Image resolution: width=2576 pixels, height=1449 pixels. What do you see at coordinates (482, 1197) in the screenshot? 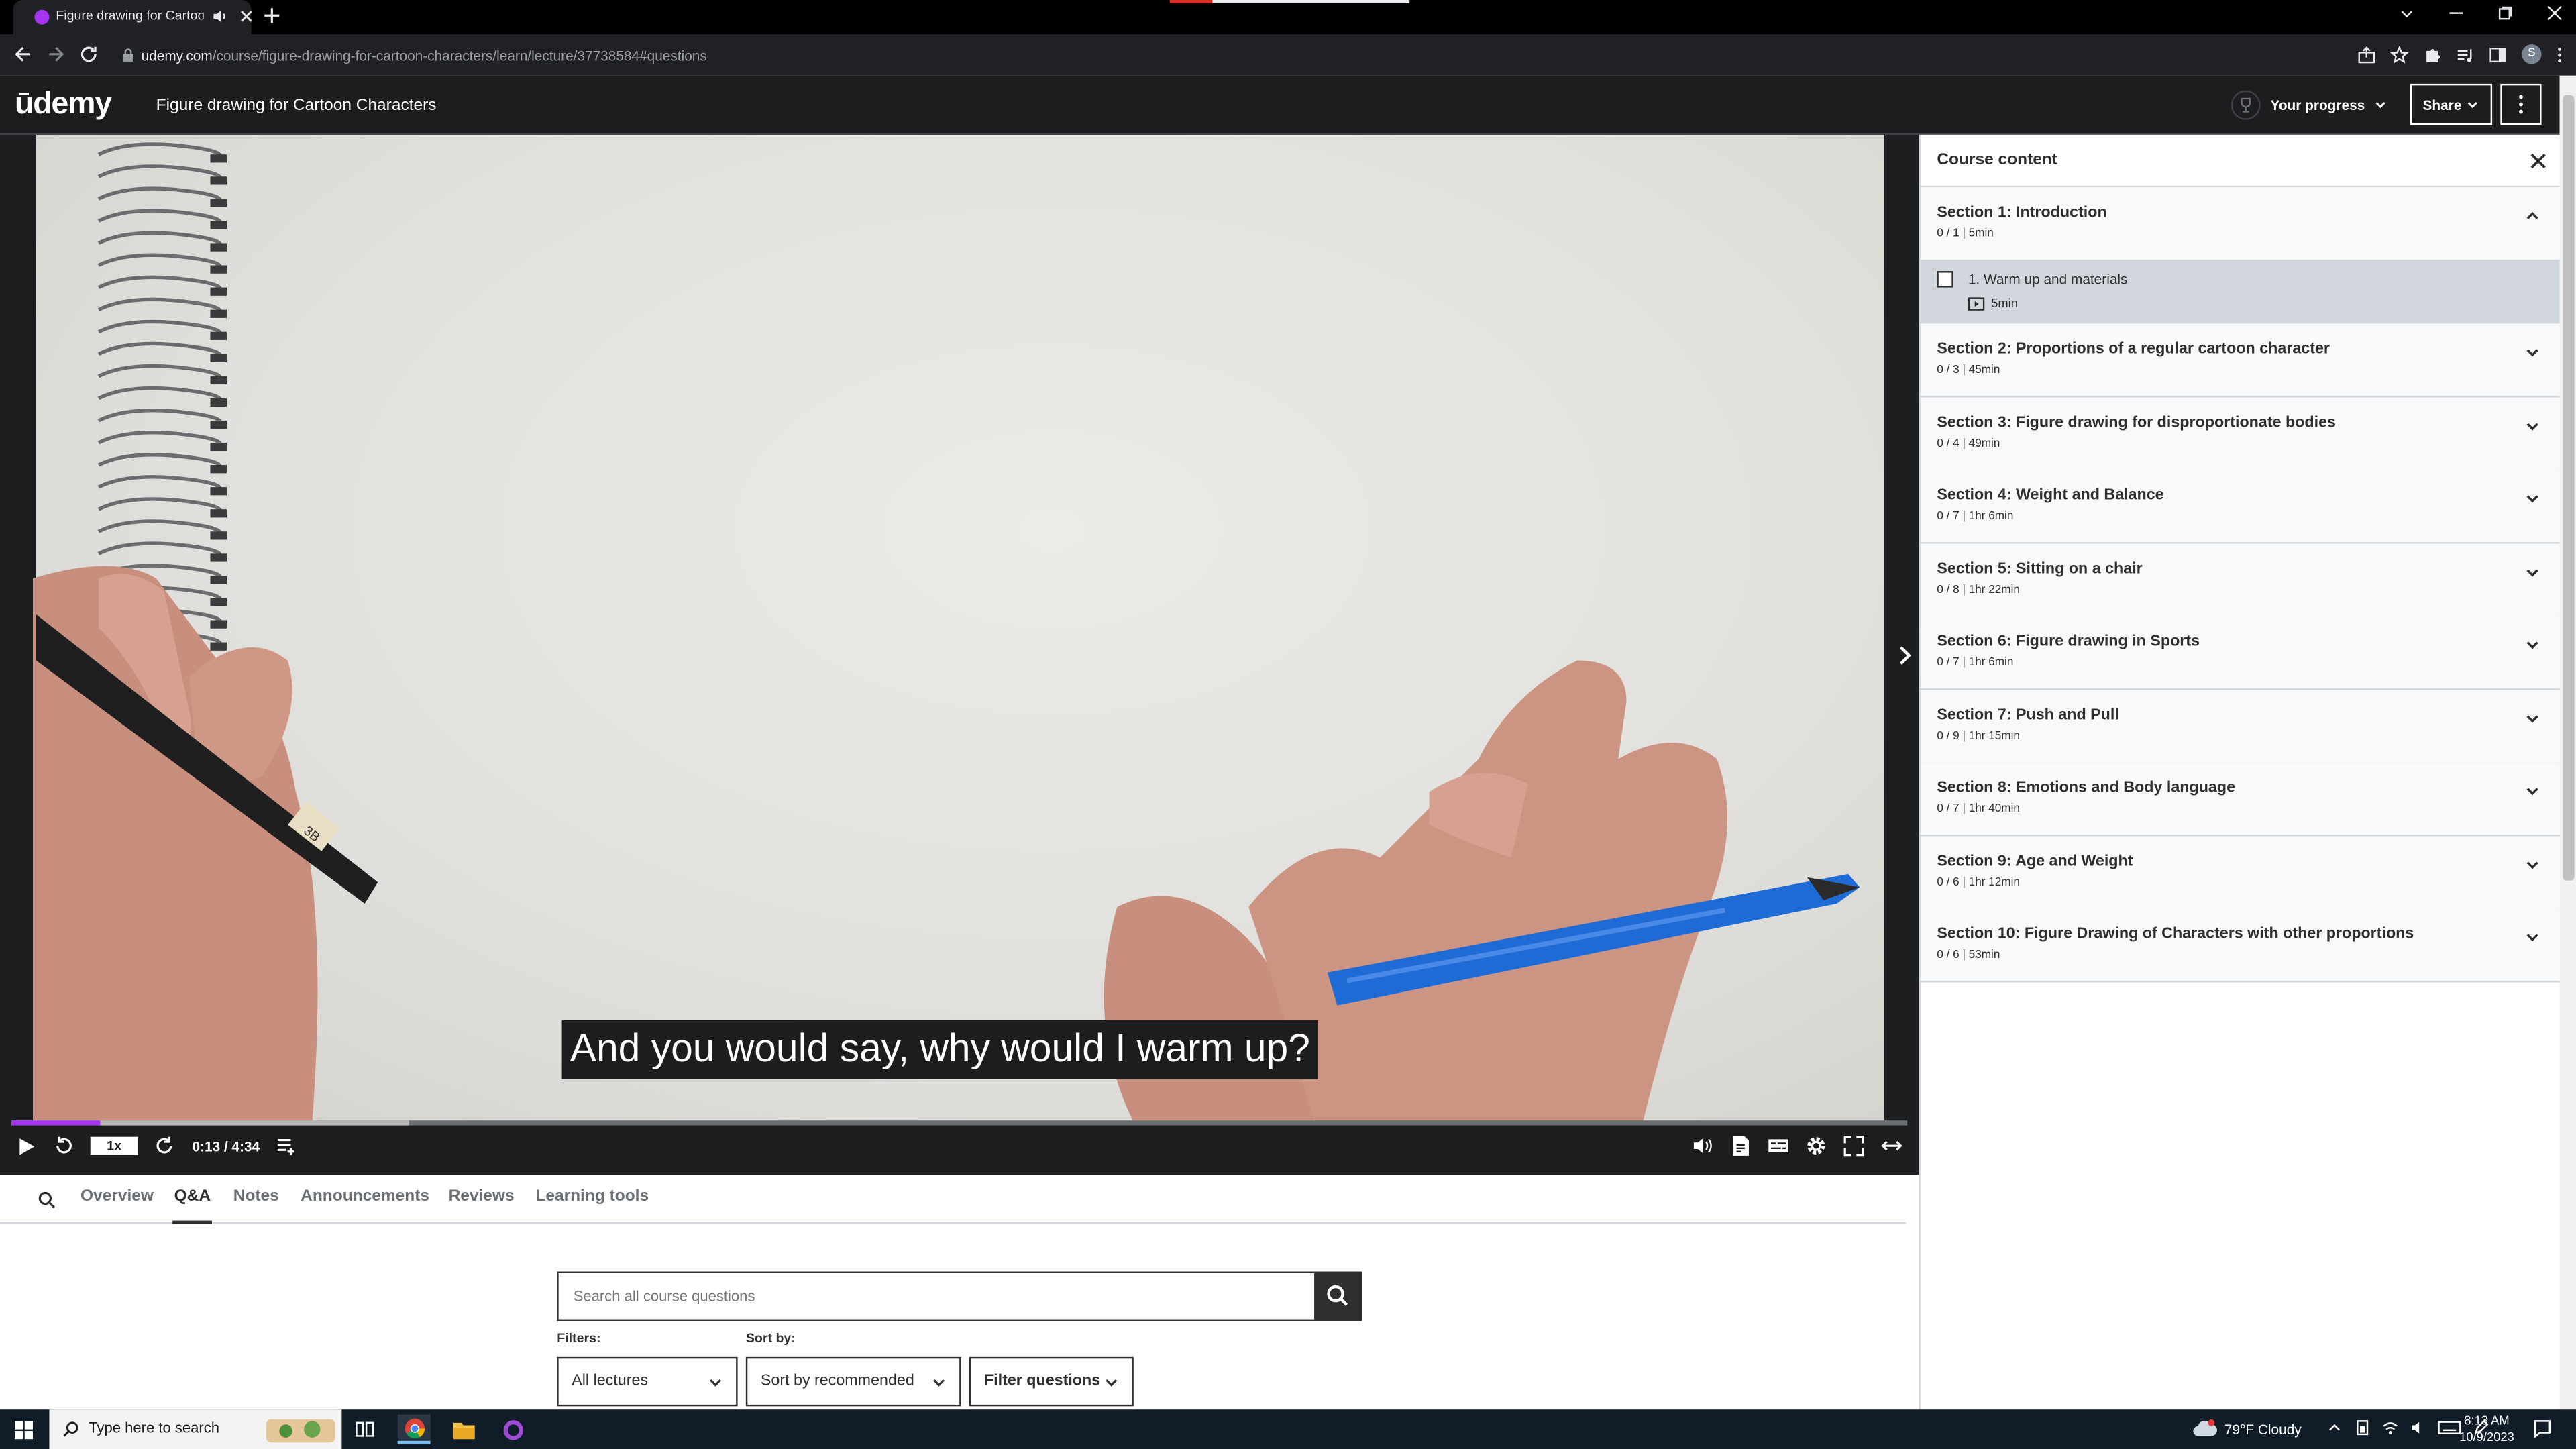
I see `tab-reviews: Reviews` at bounding box center [482, 1197].